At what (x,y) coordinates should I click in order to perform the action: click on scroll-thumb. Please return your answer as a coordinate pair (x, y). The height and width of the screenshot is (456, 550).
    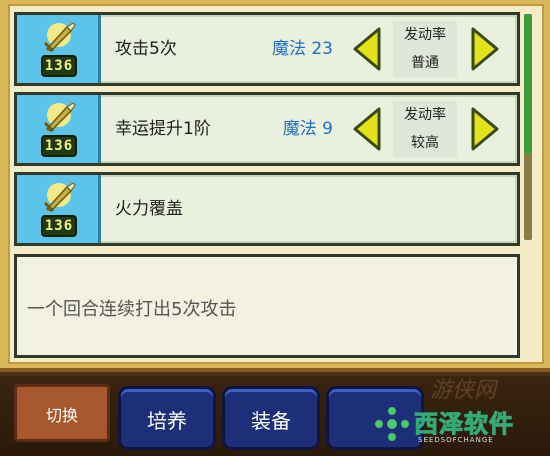
    Looking at the image, I should click on (528, 84).